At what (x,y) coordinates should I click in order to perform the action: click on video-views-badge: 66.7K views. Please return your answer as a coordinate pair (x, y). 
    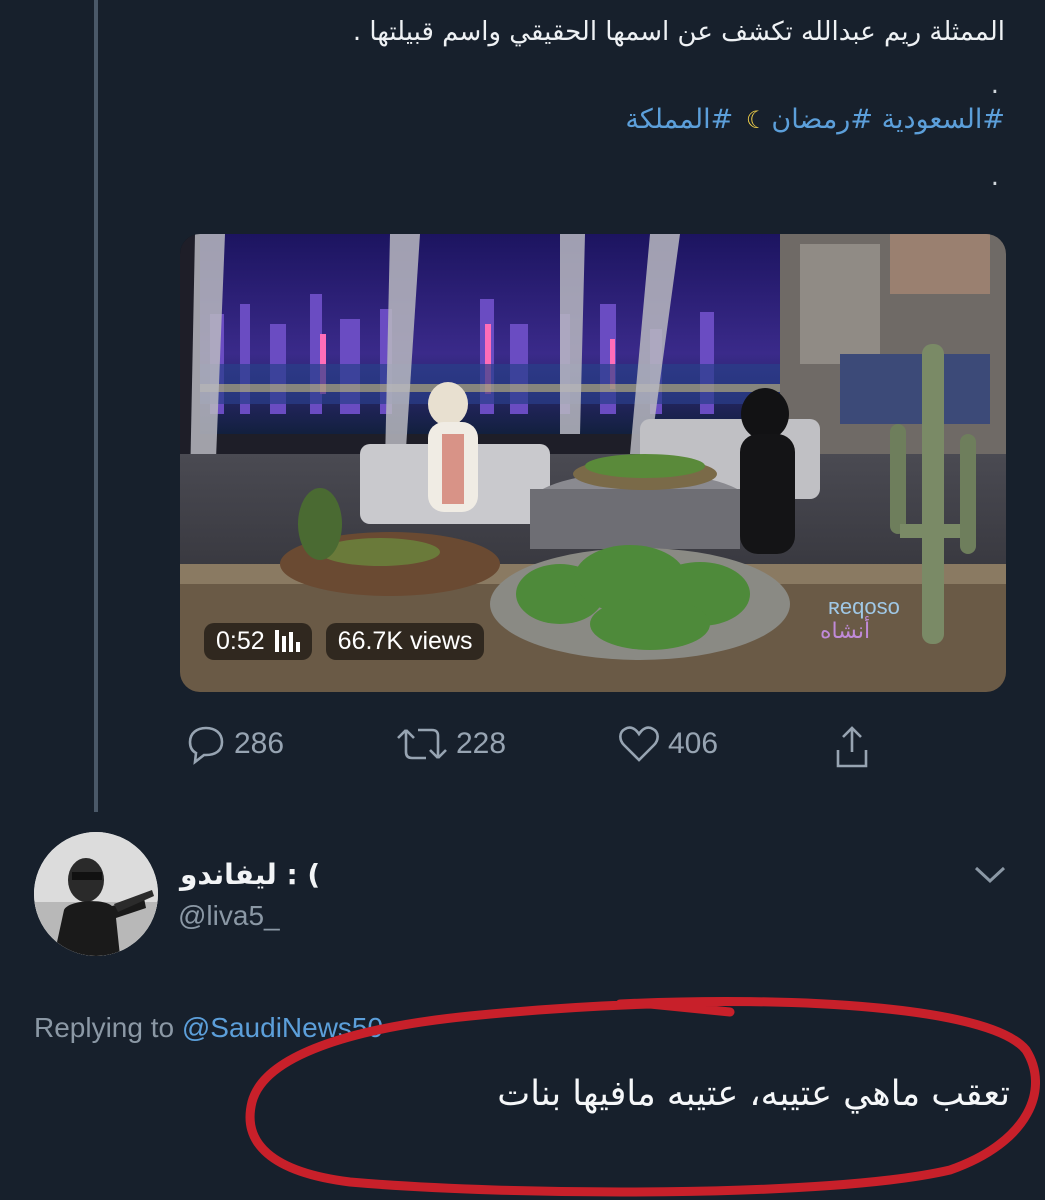
    Looking at the image, I should click on (405, 641).